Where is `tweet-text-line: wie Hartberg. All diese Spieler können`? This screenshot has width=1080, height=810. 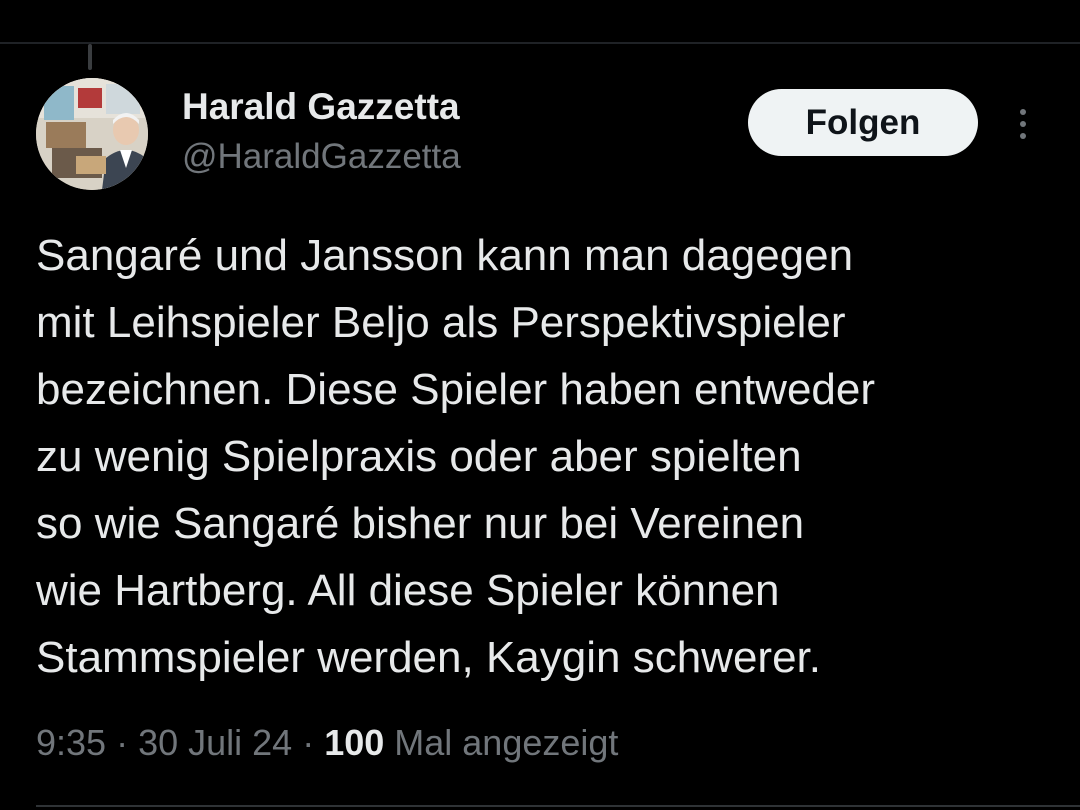 tweet-text-line: wie Hartberg. All diese Spieler können is located at coordinates (408, 590).